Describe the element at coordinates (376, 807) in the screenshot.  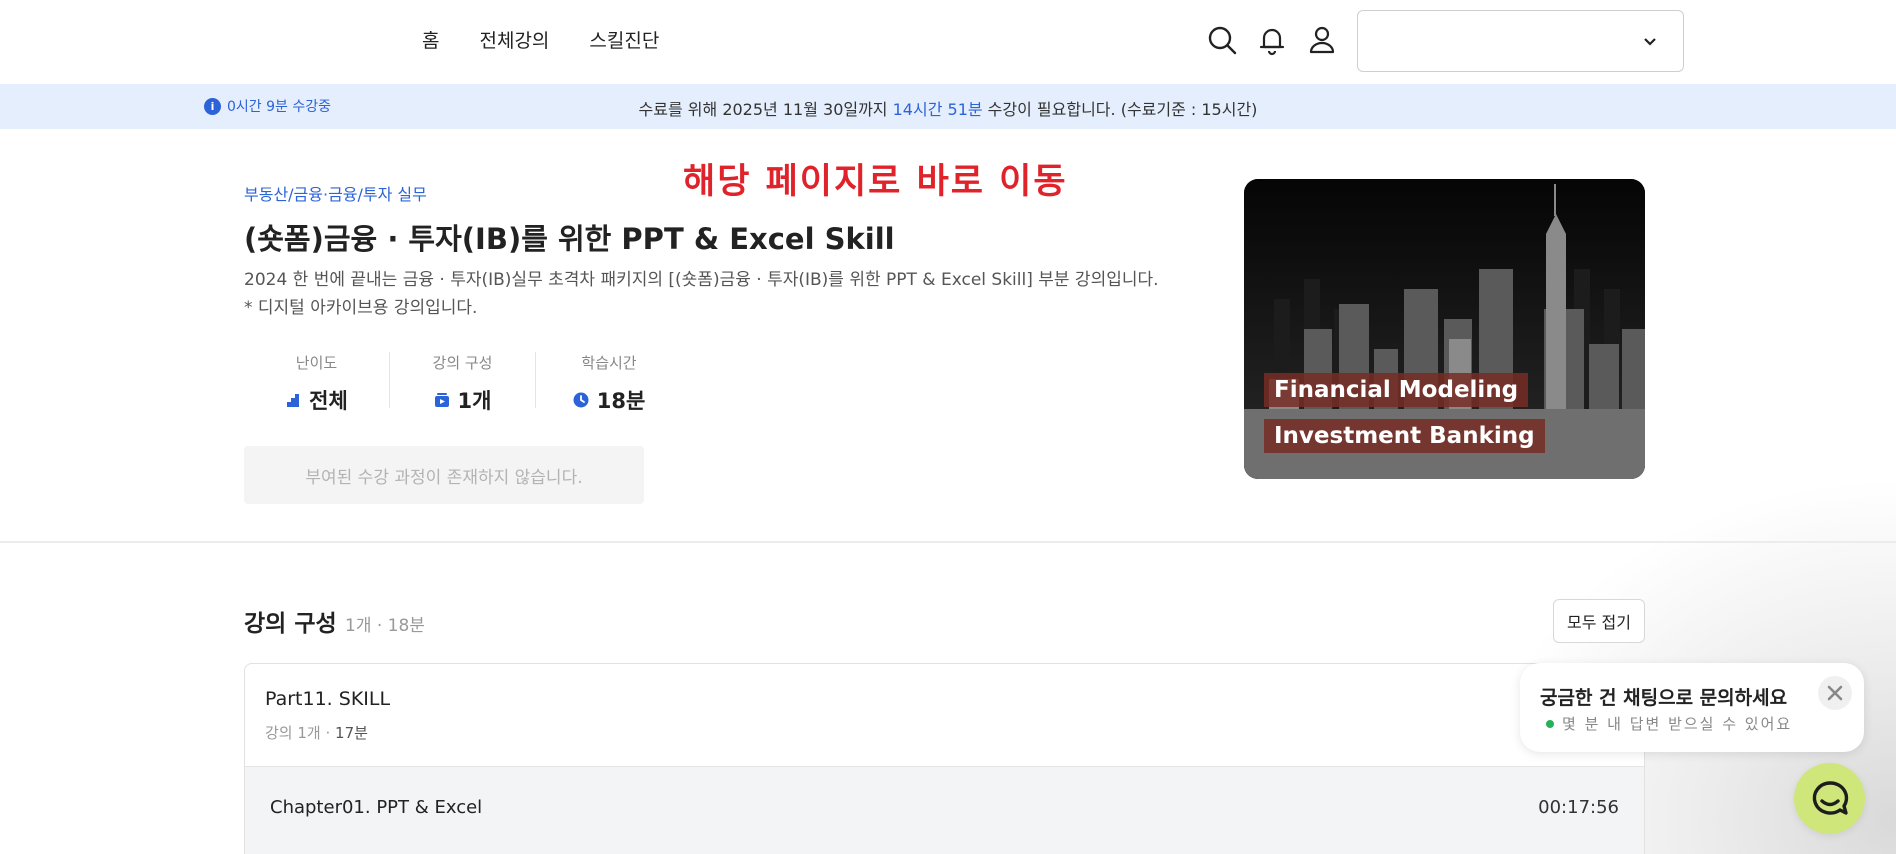
I see `chapter-title: Chapter01. PPT & Excel` at that location.